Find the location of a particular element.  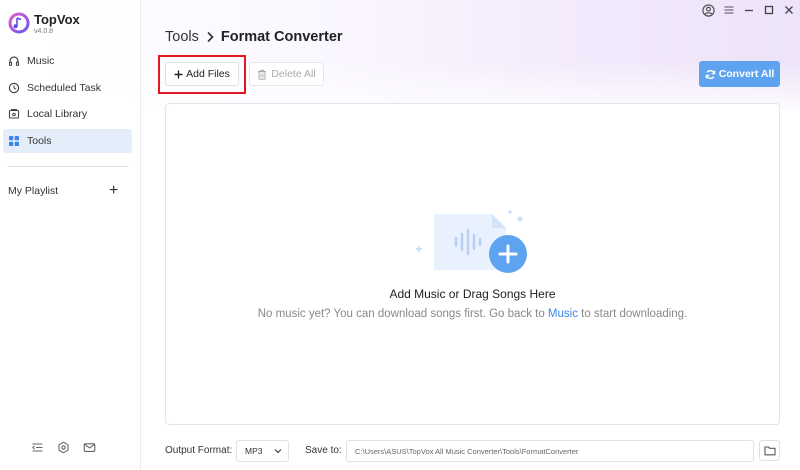

library-icon is located at coordinates (14, 114).